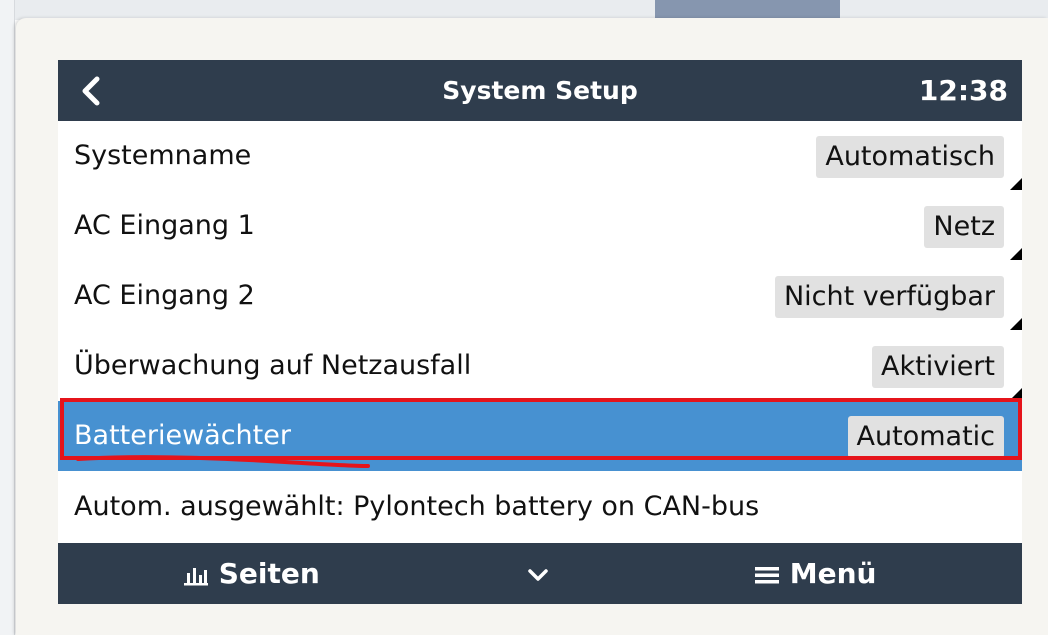 Image resolution: width=1048 pixels, height=635 pixels. I want to click on setting-value: Automatic, so click(925, 437).